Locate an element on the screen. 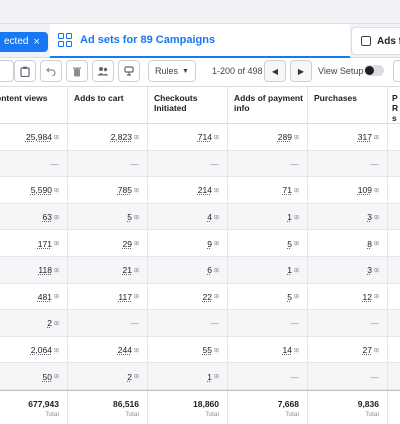 Image resolution: width=400 pixels, height=424 pixels. metric-value: 2 is located at coordinates (129, 376).